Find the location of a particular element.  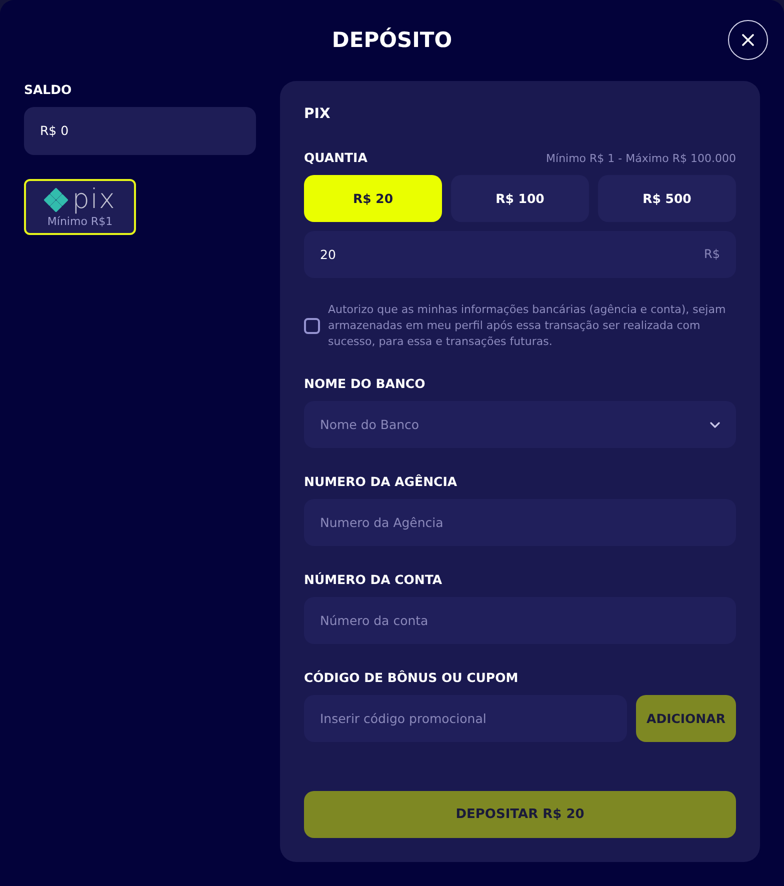

consent-checkbox is located at coordinates (312, 326).